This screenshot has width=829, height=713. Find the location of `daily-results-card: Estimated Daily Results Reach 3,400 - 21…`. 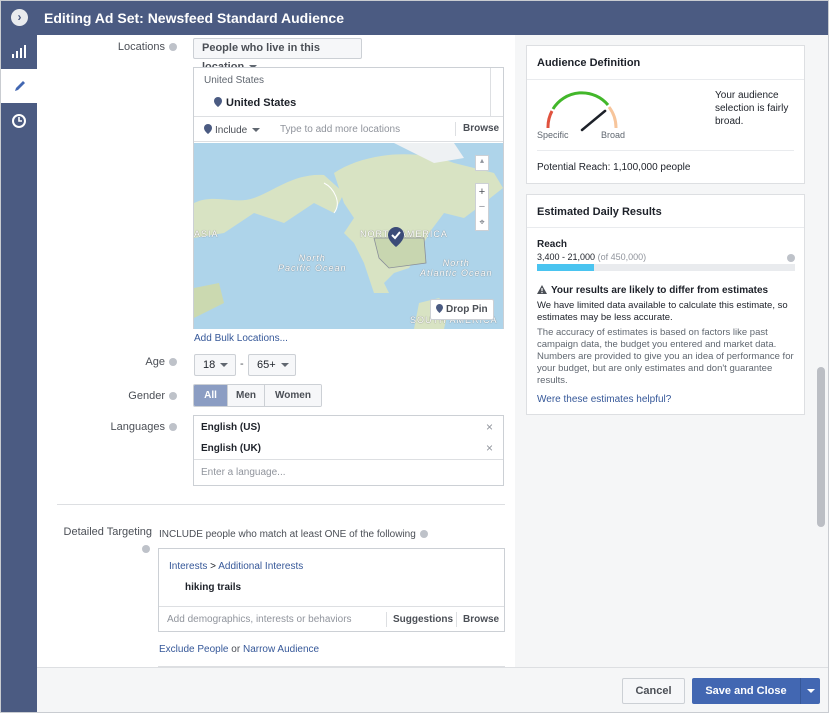

daily-results-card: Estimated Daily Results Reach 3,400 - 21… is located at coordinates (665, 304).